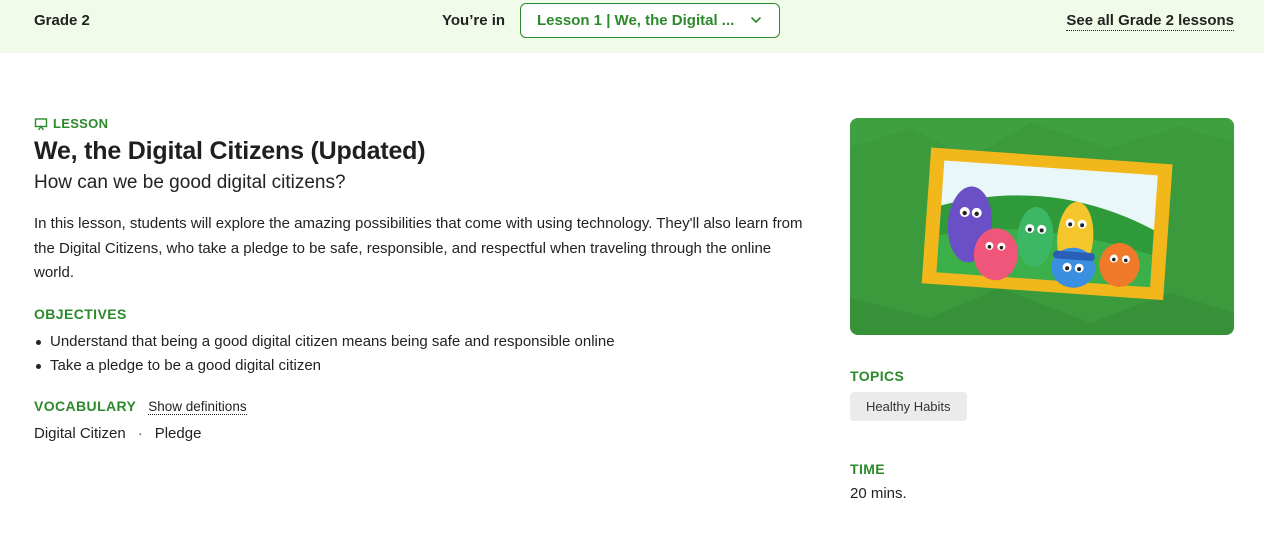 This screenshot has width=1264, height=542. What do you see at coordinates (85, 405) in the screenshot?
I see `vocabulary-heading: VOCABULARY` at bounding box center [85, 405].